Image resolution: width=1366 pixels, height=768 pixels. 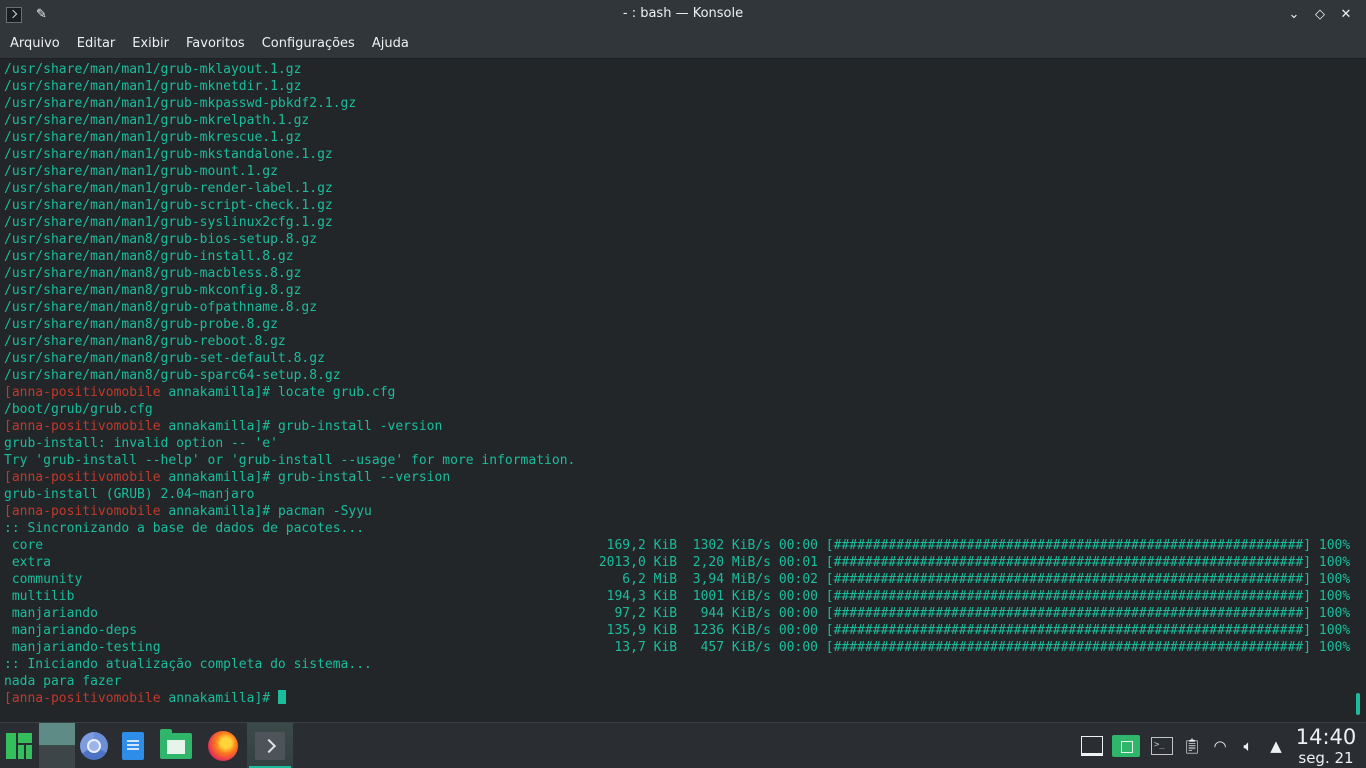 What do you see at coordinates (153, 137) in the screenshot?
I see `output-line: /usr/share/man/man1/grub-mkrescue.1.gz` at bounding box center [153, 137].